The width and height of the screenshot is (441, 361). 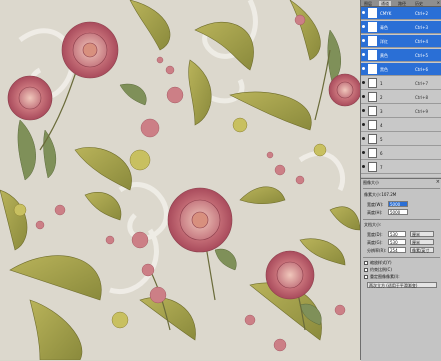 I want to click on resample-method-select: 两次立方 (适用于平滑渐变), so click(x=402, y=285).